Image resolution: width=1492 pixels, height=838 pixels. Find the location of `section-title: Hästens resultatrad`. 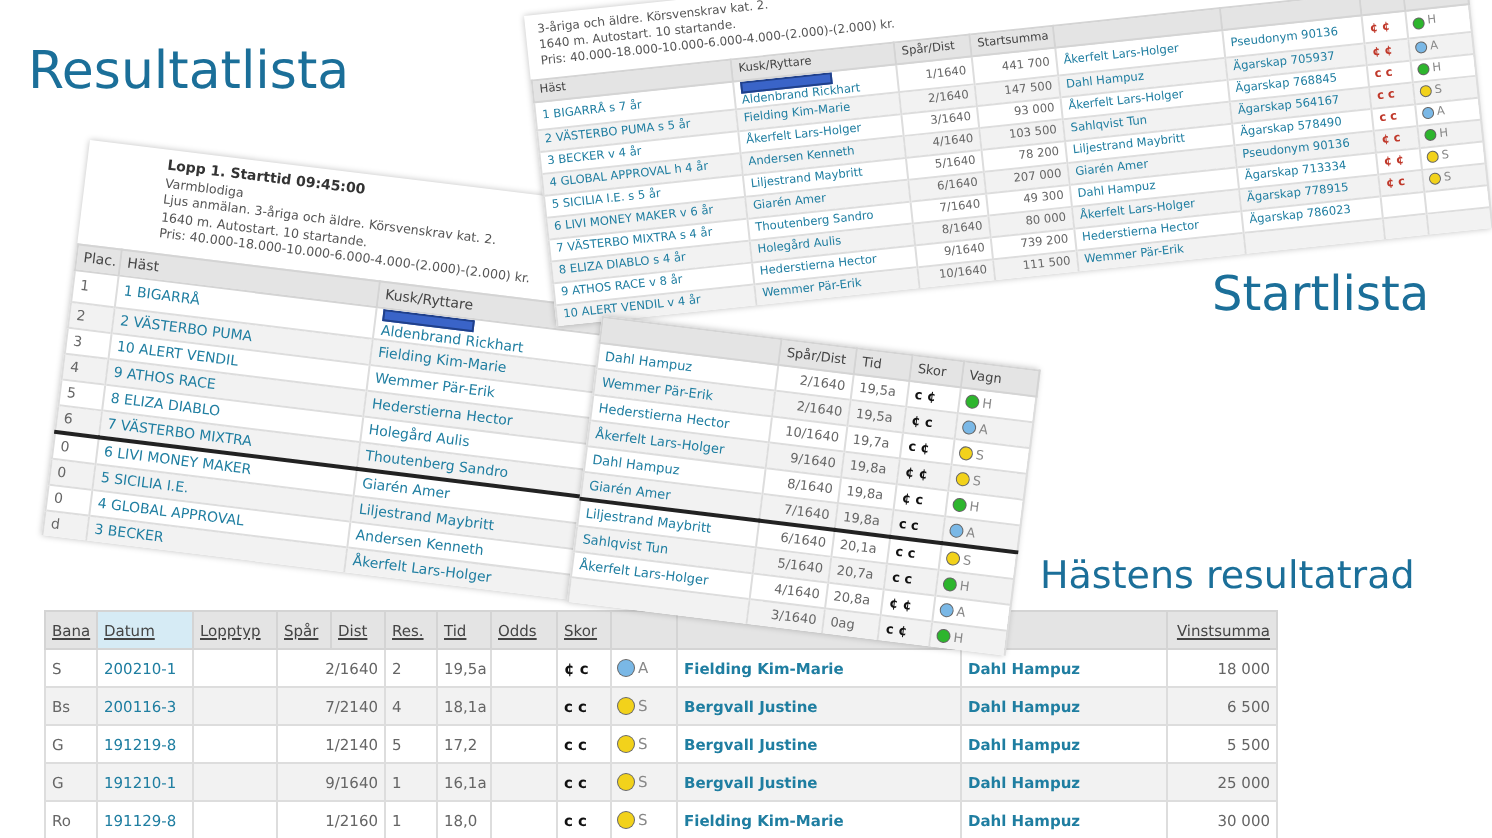

section-title: Hästens resultatrad is located at coordinates (1227, 577).